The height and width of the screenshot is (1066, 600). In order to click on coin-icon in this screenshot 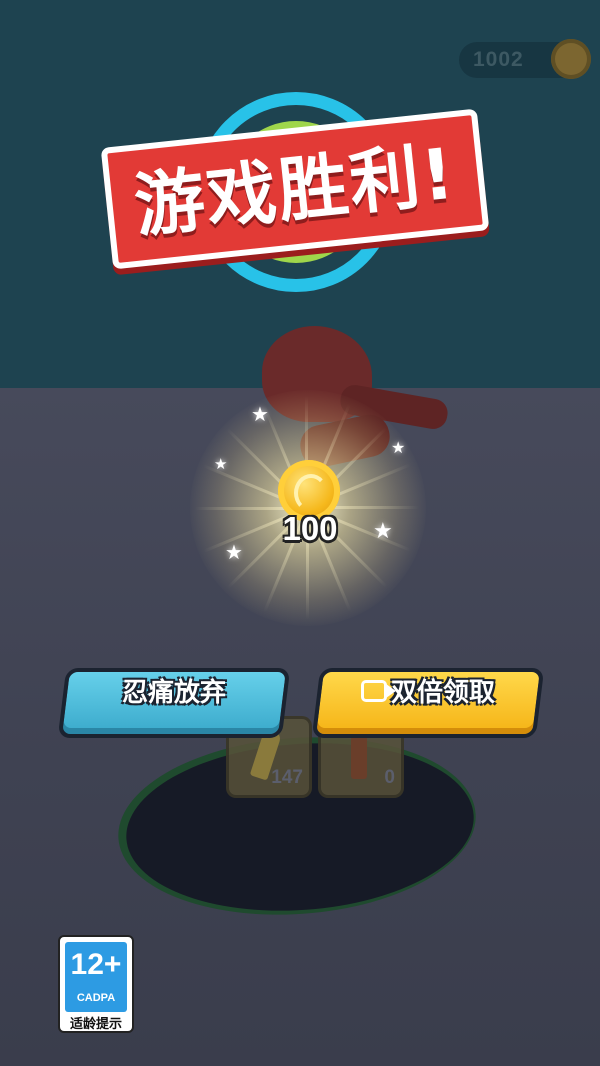, I will do `click(571, 59)`.